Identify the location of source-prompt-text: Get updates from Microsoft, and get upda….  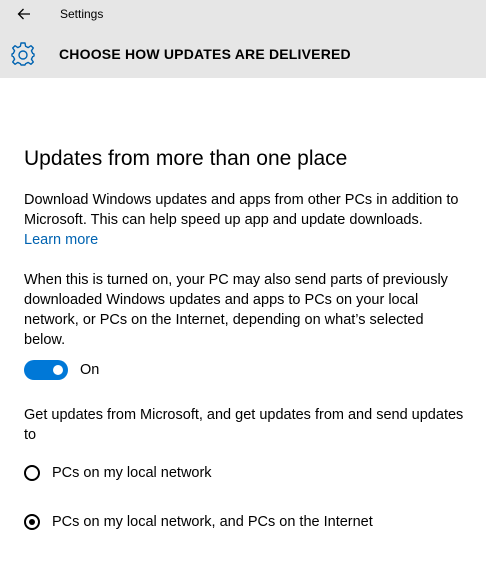
(244, 425).